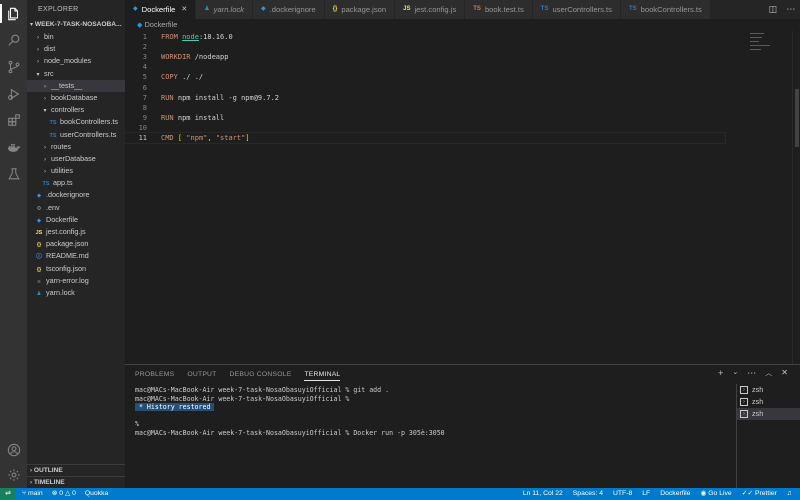 The height and width of the screenshot is (500, 800). Describe the element at coordinates (76, 470) in the screenshot. I see `outline-section: › OUTLINE` at that location.